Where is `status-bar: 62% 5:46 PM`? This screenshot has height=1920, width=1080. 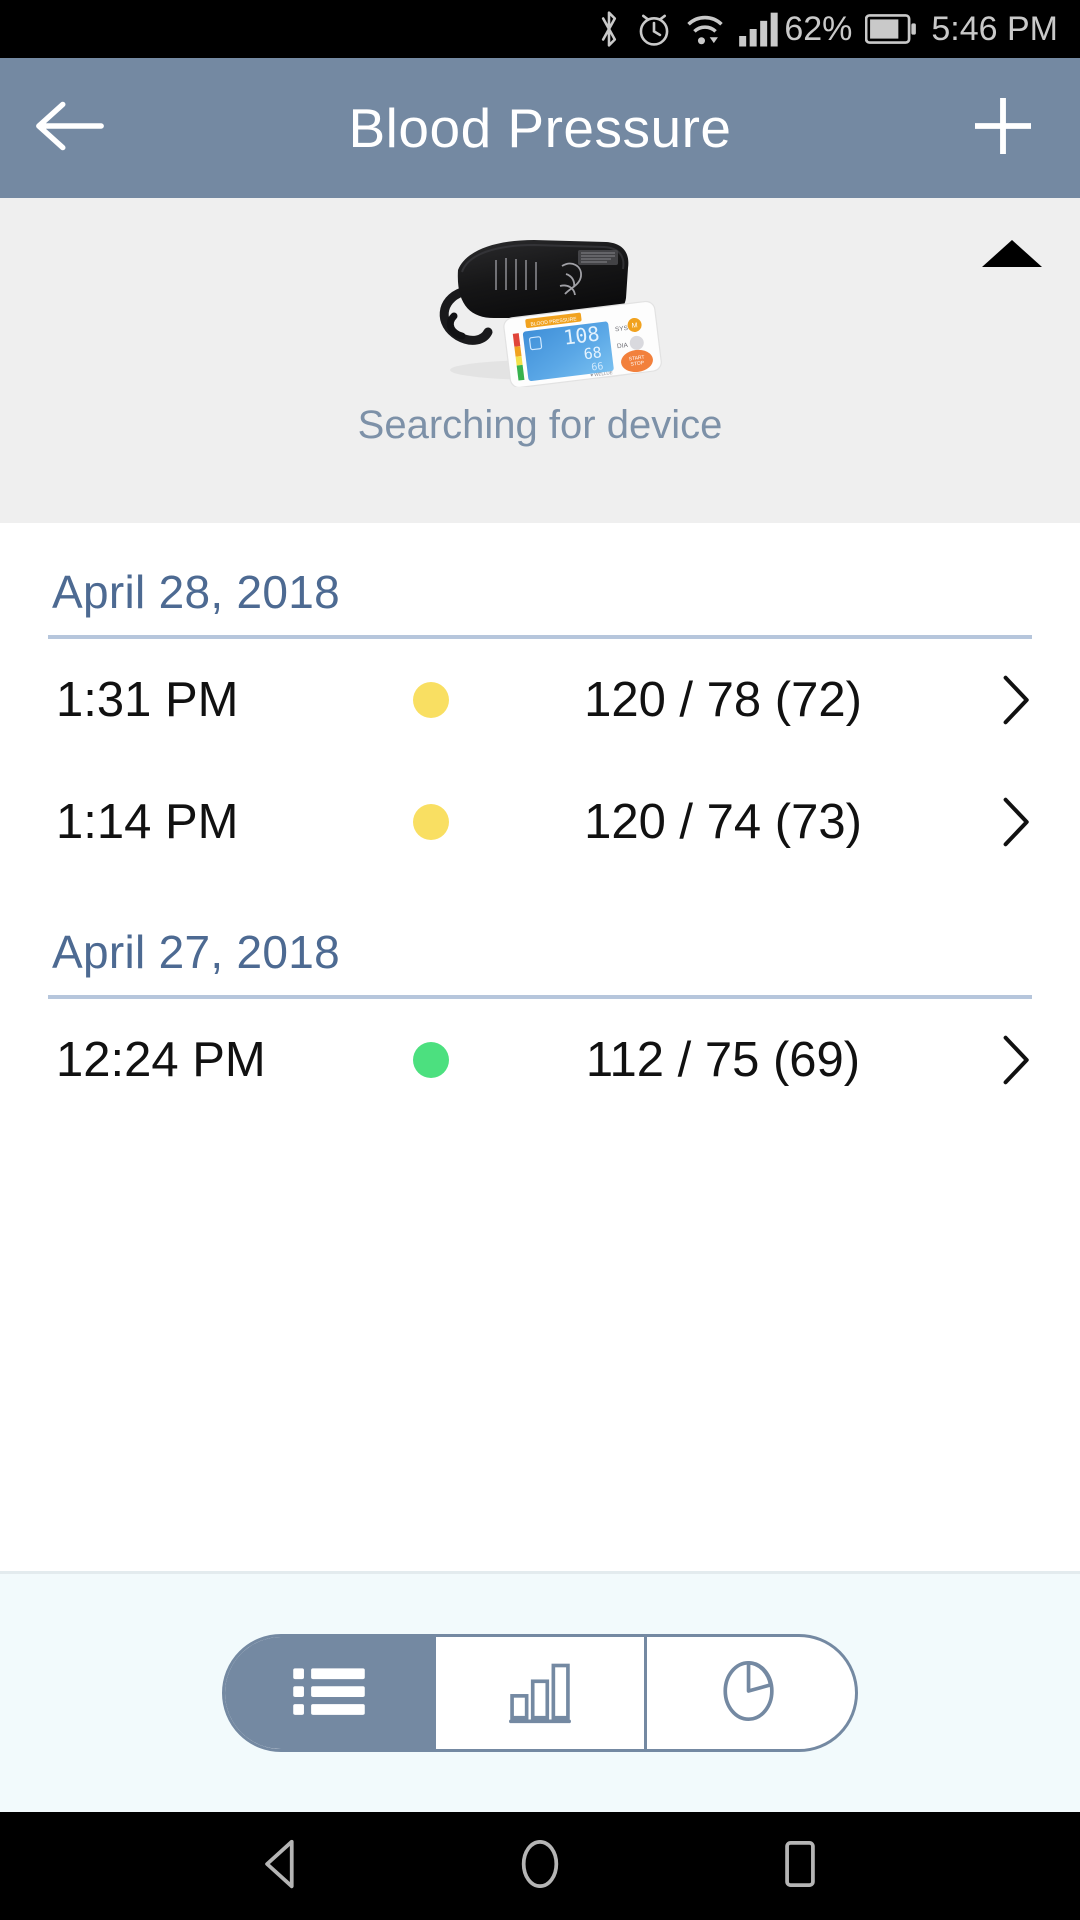
status-bar: 62% 5:46 PM is located at coordinates (540, 29).